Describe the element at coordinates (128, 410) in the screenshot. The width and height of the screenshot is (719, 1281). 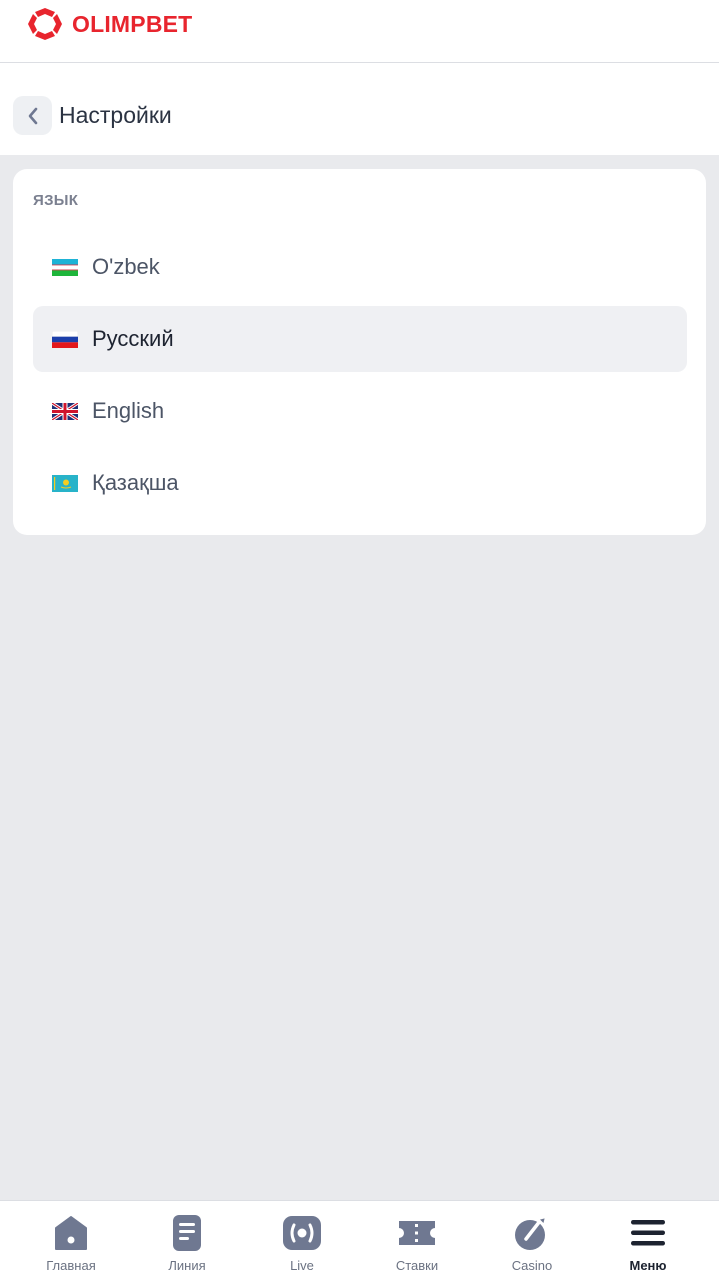
I see `language-label: English` at that location.